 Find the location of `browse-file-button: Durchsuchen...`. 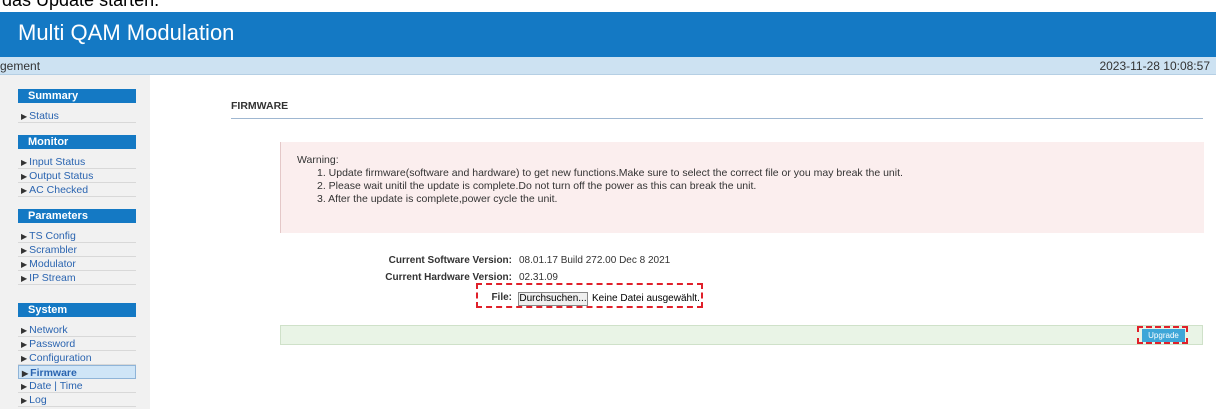

browse-file-button: Durchsuchen... is located at coordinates (553, 299).